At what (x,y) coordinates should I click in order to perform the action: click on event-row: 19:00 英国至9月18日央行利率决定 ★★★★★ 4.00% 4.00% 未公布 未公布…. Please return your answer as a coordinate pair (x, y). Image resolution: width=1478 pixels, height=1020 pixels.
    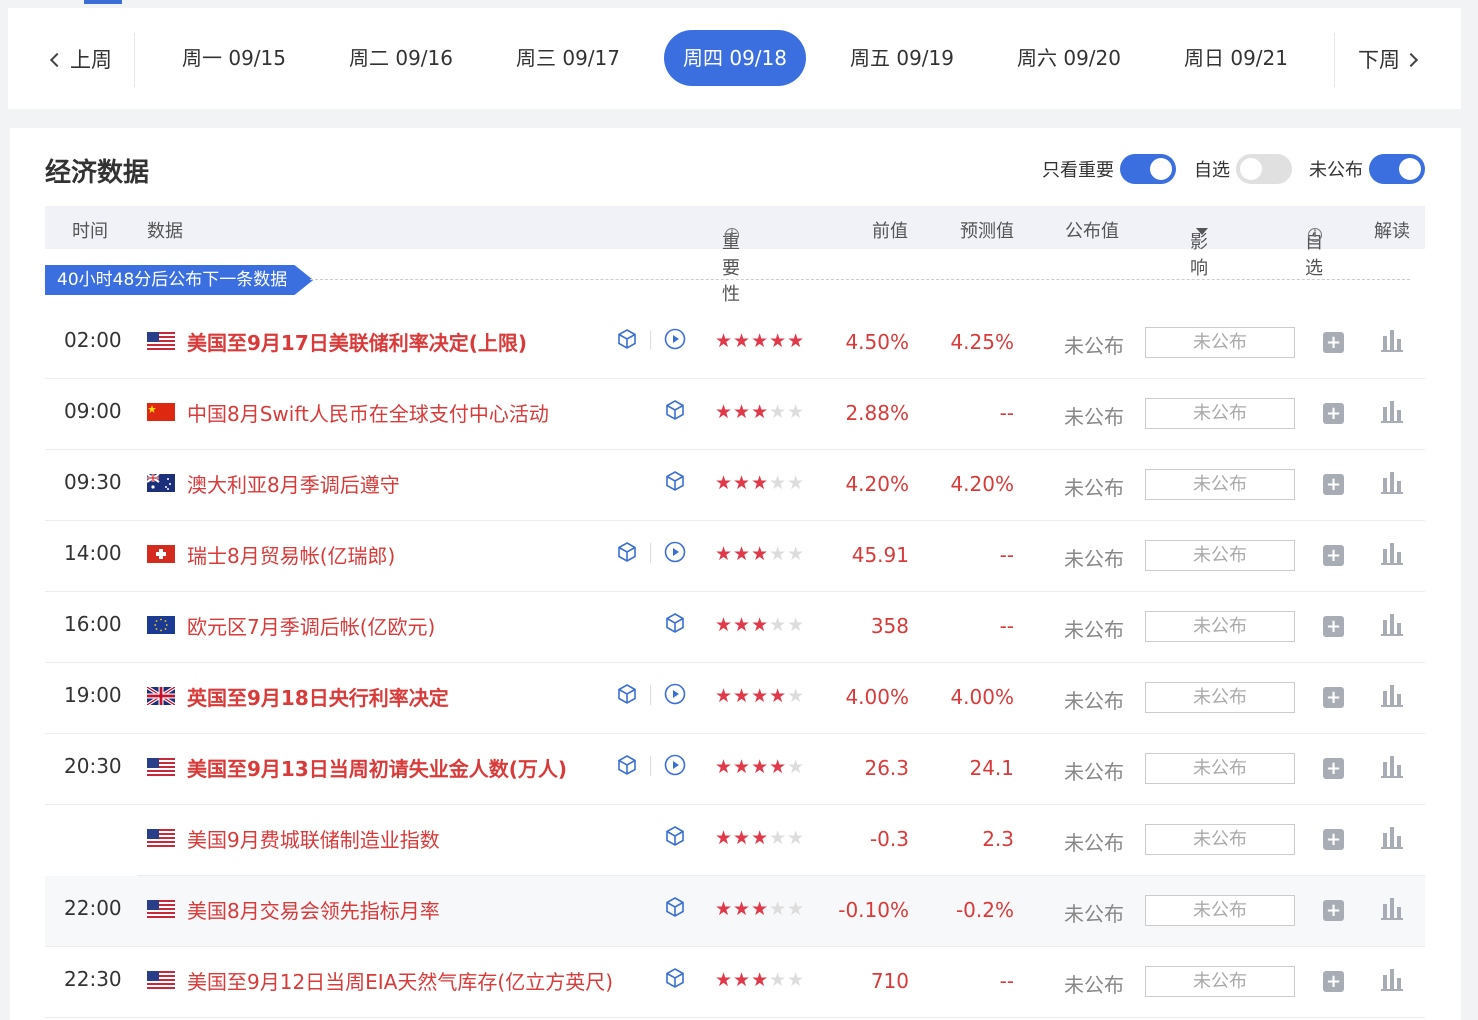
    Looking at the image, I should click on (735, 698).